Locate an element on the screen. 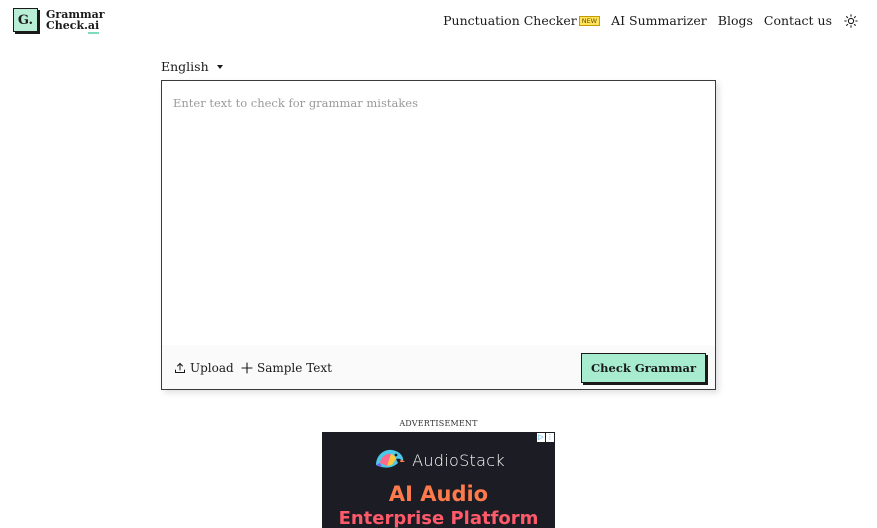  language-select-value: English is located at coordinates (185, 66).